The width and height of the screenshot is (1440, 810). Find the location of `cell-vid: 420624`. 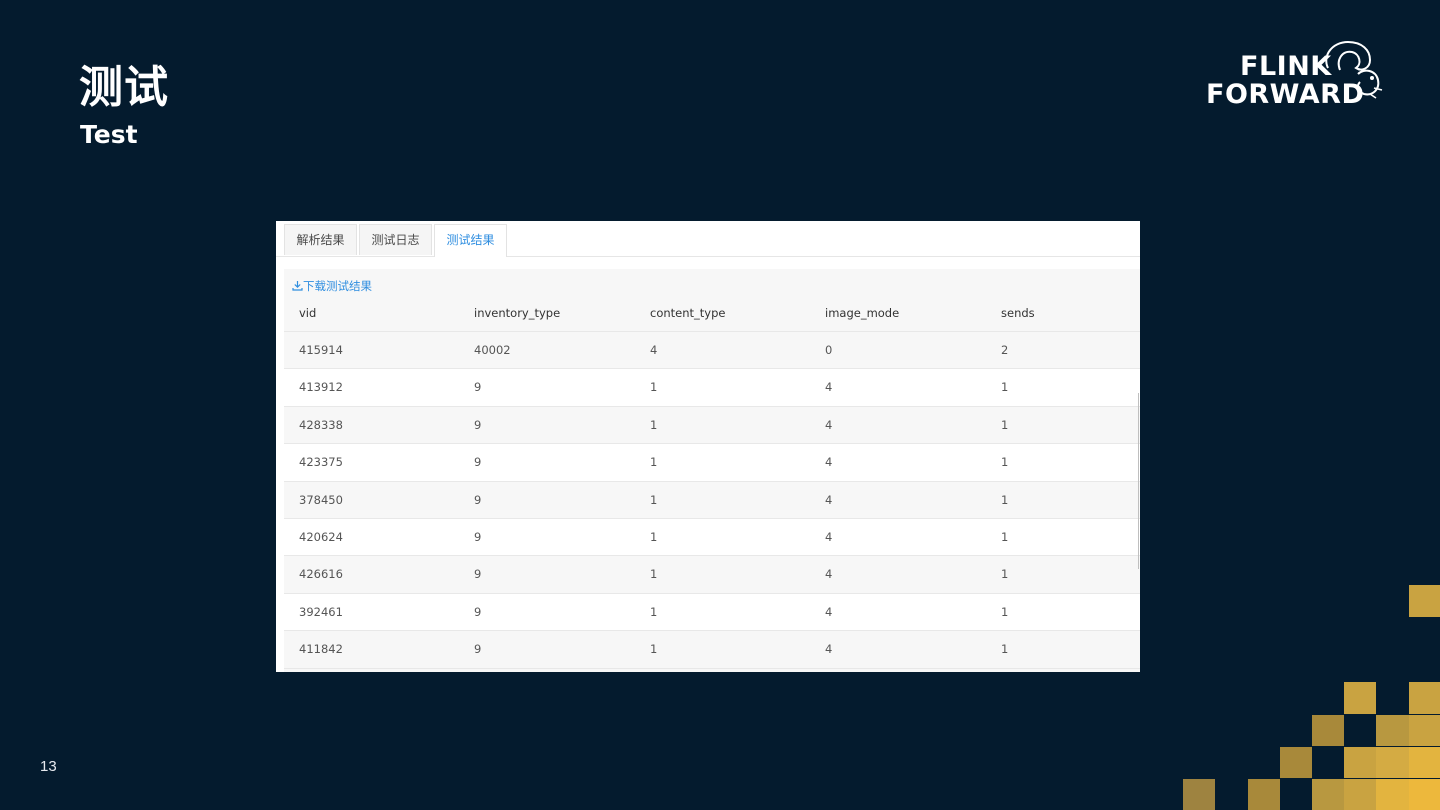

cell-vid: 420624 is located at coordinates (321, 536).